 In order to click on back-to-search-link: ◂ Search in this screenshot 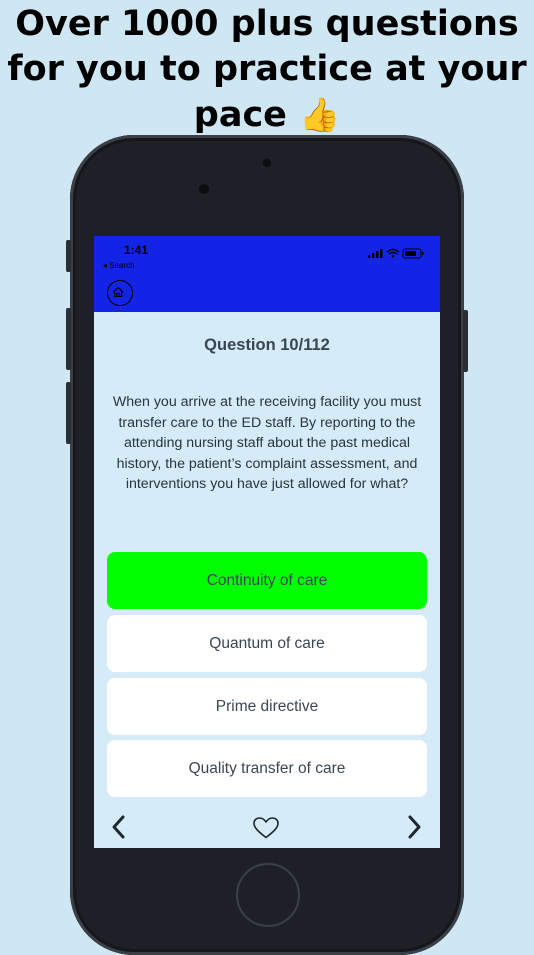, I will do `click(119, 265)`.